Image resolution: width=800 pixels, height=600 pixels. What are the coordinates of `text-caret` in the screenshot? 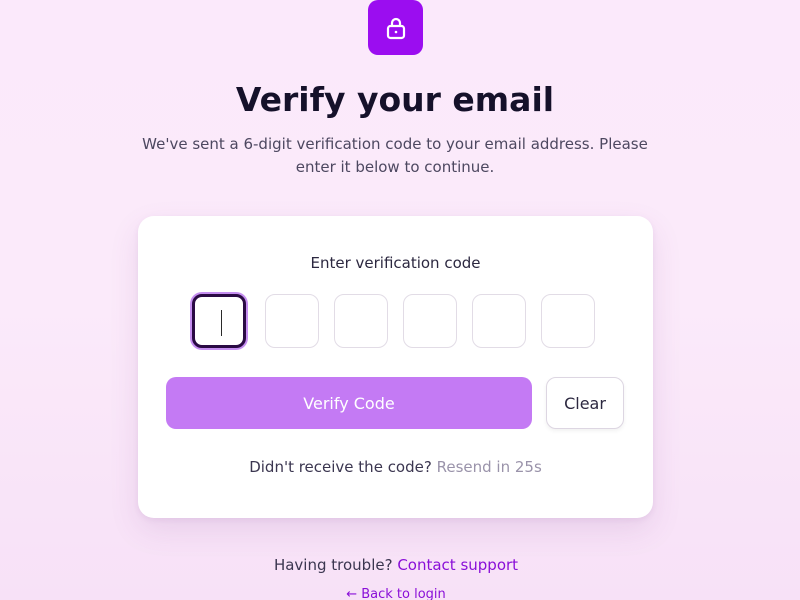 It's located at (221, 323).